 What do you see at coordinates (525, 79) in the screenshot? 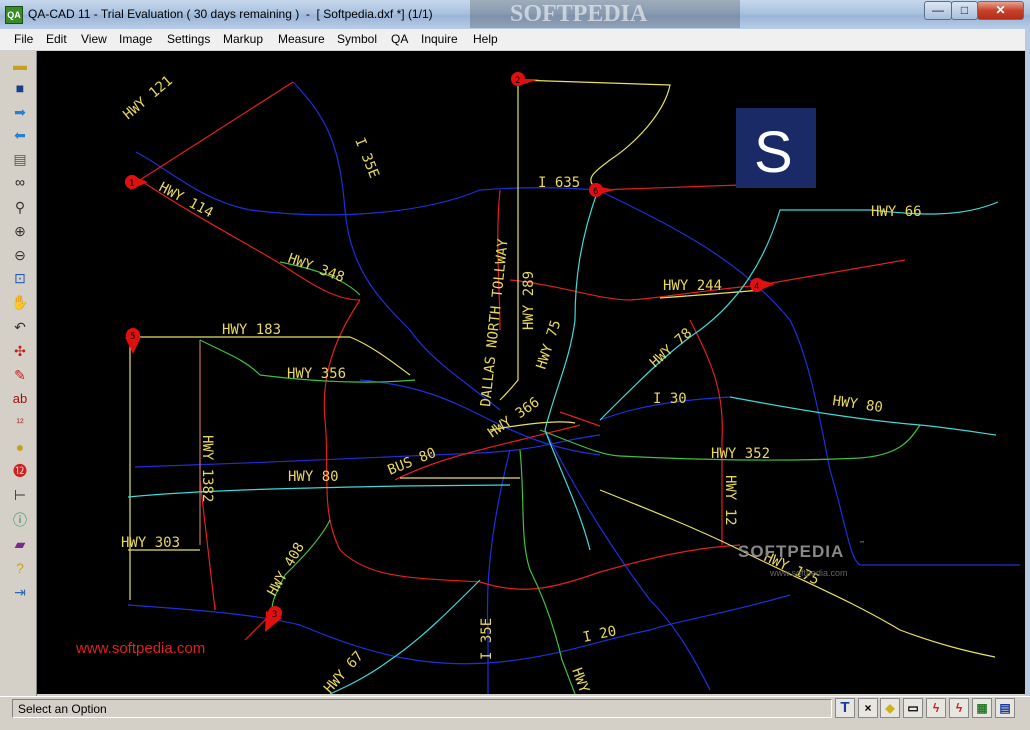
I see `marker-2: 2` at bounding box center [525, 79].